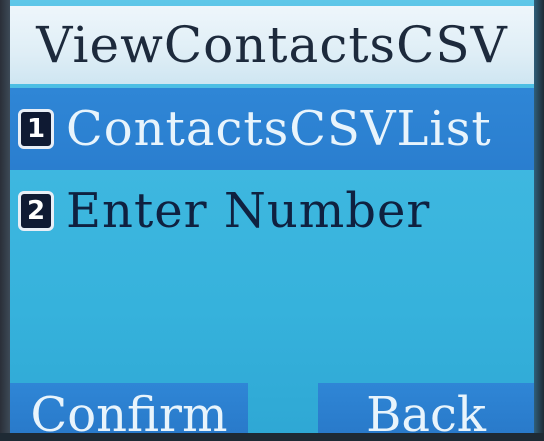 This screenshot has width=544, height=441. What do you see at coordinates (272, 437) in the screenshot?
I see `screen-bezel-bottom` at bounding box center [272, 437].